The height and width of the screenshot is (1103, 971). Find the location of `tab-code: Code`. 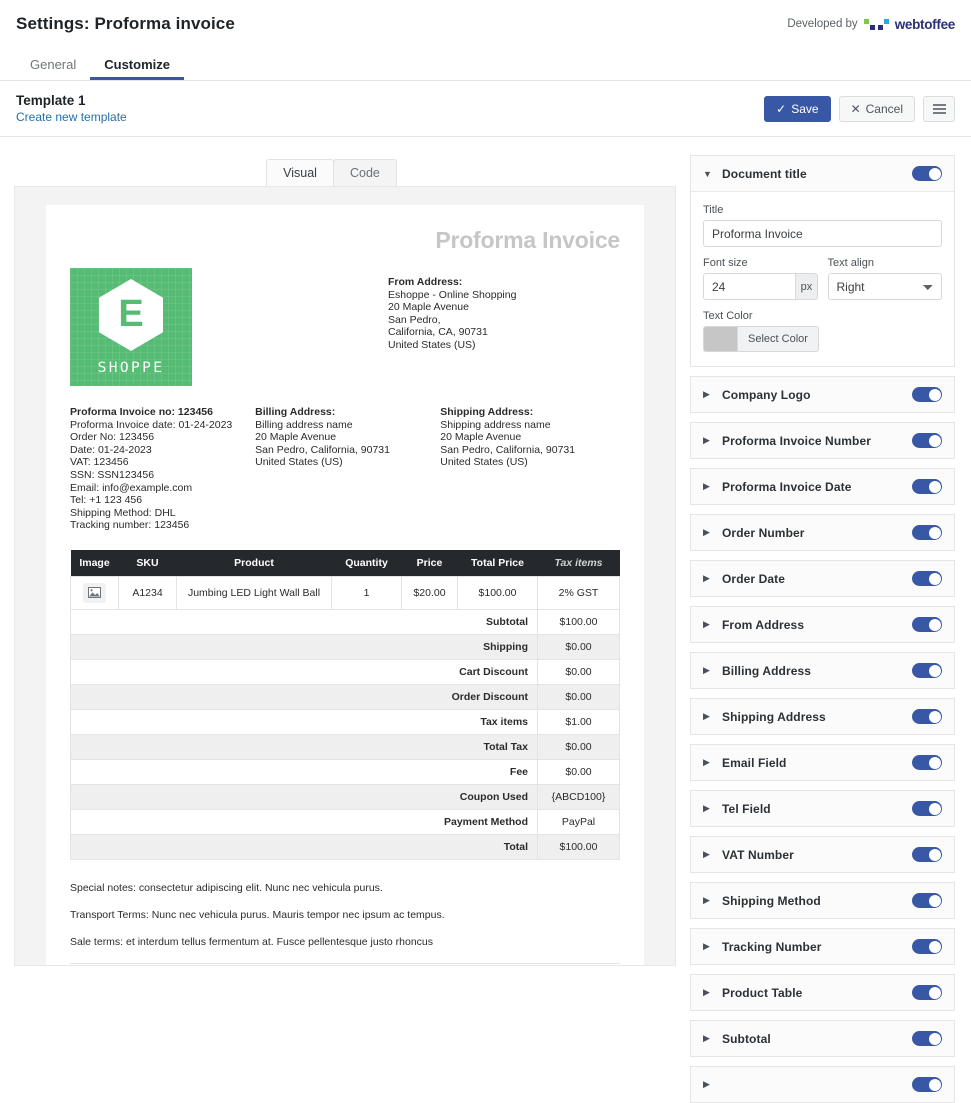

tab-code: Code is located at coordinates (364, 172).